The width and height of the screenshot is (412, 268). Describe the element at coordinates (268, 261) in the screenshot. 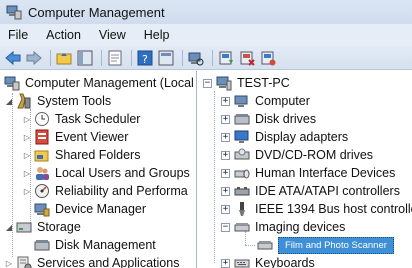

I see `device-category-keyboards: + Keyboards` at that location.